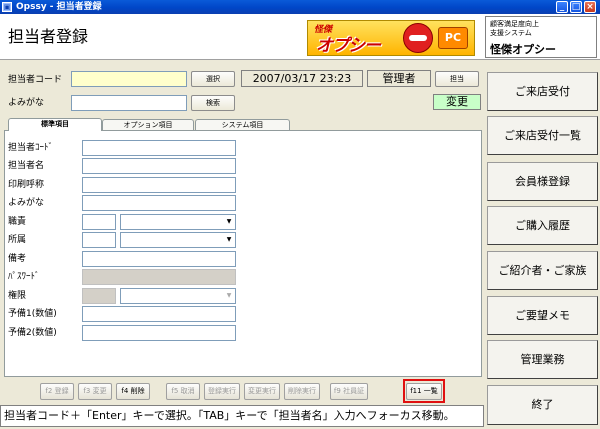 The image size is (600, 429). Describe the element at coordinates (213, 79) in the screenshot. I see `select-button: 選択` at that location.